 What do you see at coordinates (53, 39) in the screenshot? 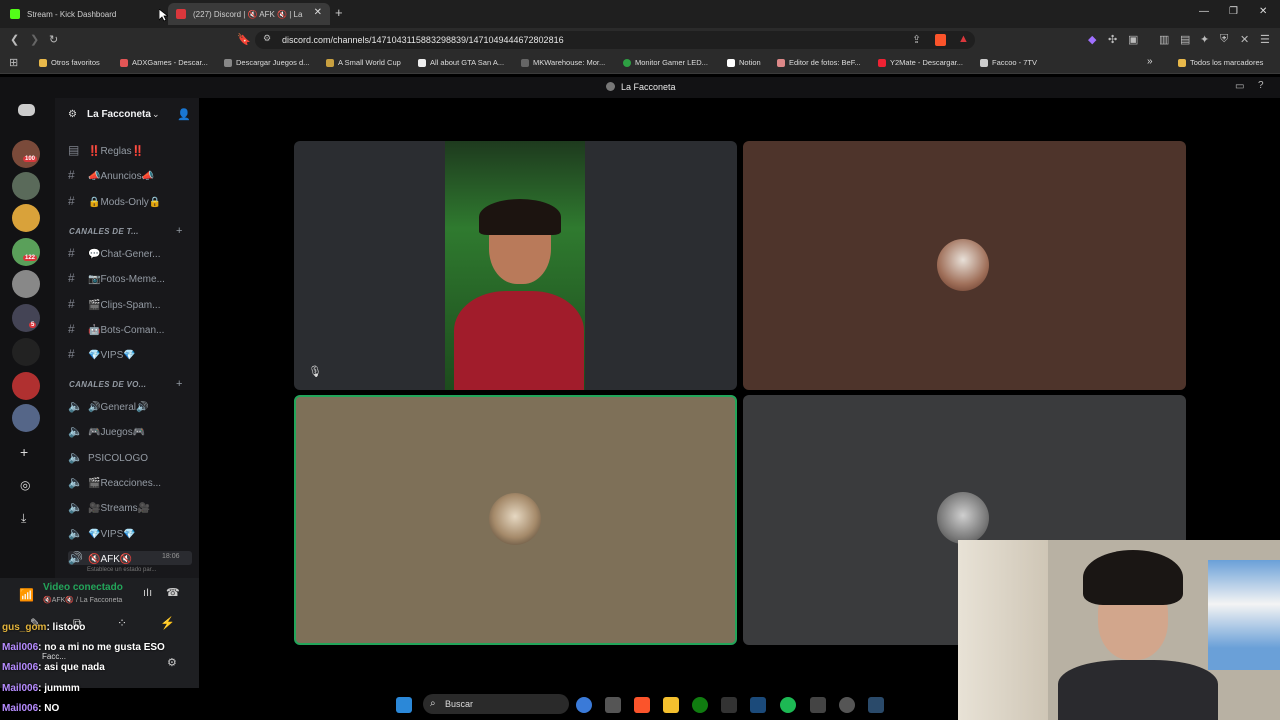
I see `reload-icon: ↻` at bounding box center [53, 39].